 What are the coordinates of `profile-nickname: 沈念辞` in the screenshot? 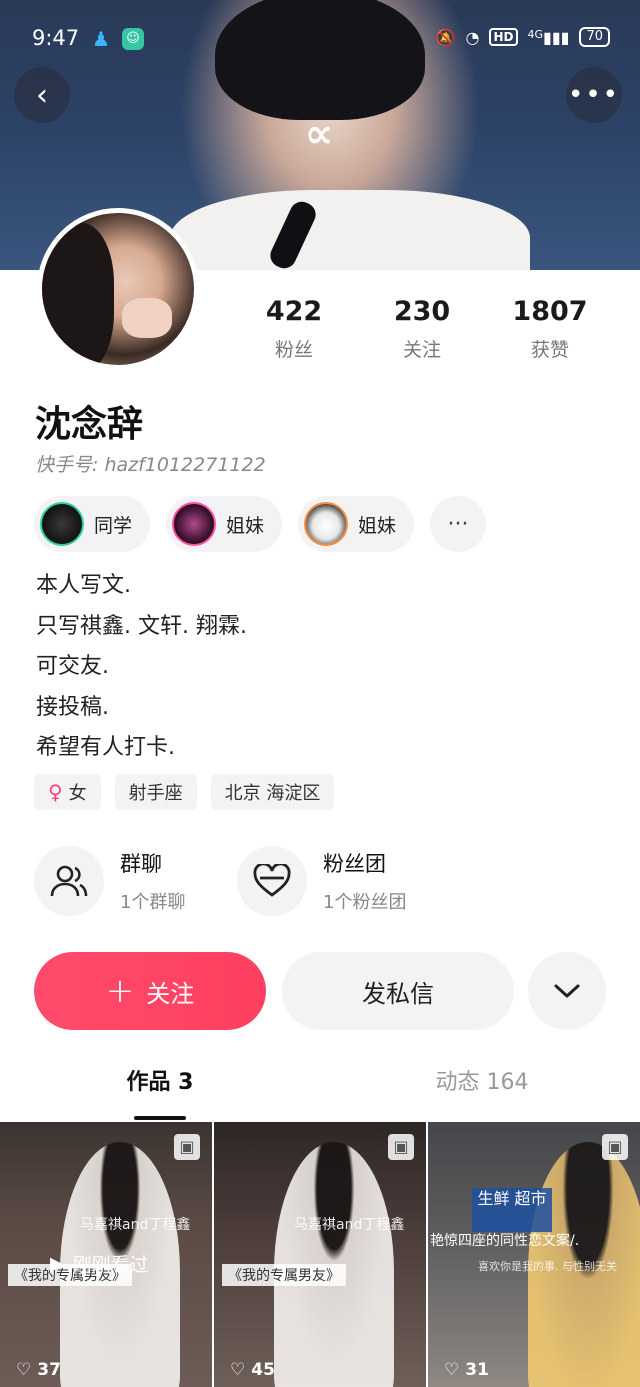 It's located at (89, 424).